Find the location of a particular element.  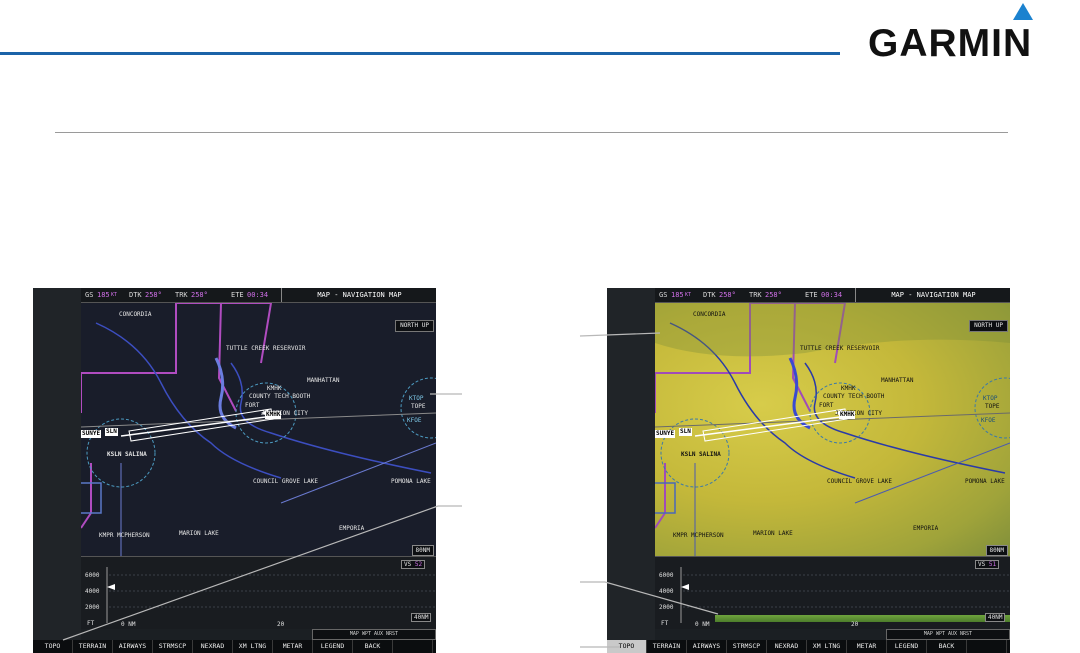

callout-line-profile is located at coordinates (661, 598).